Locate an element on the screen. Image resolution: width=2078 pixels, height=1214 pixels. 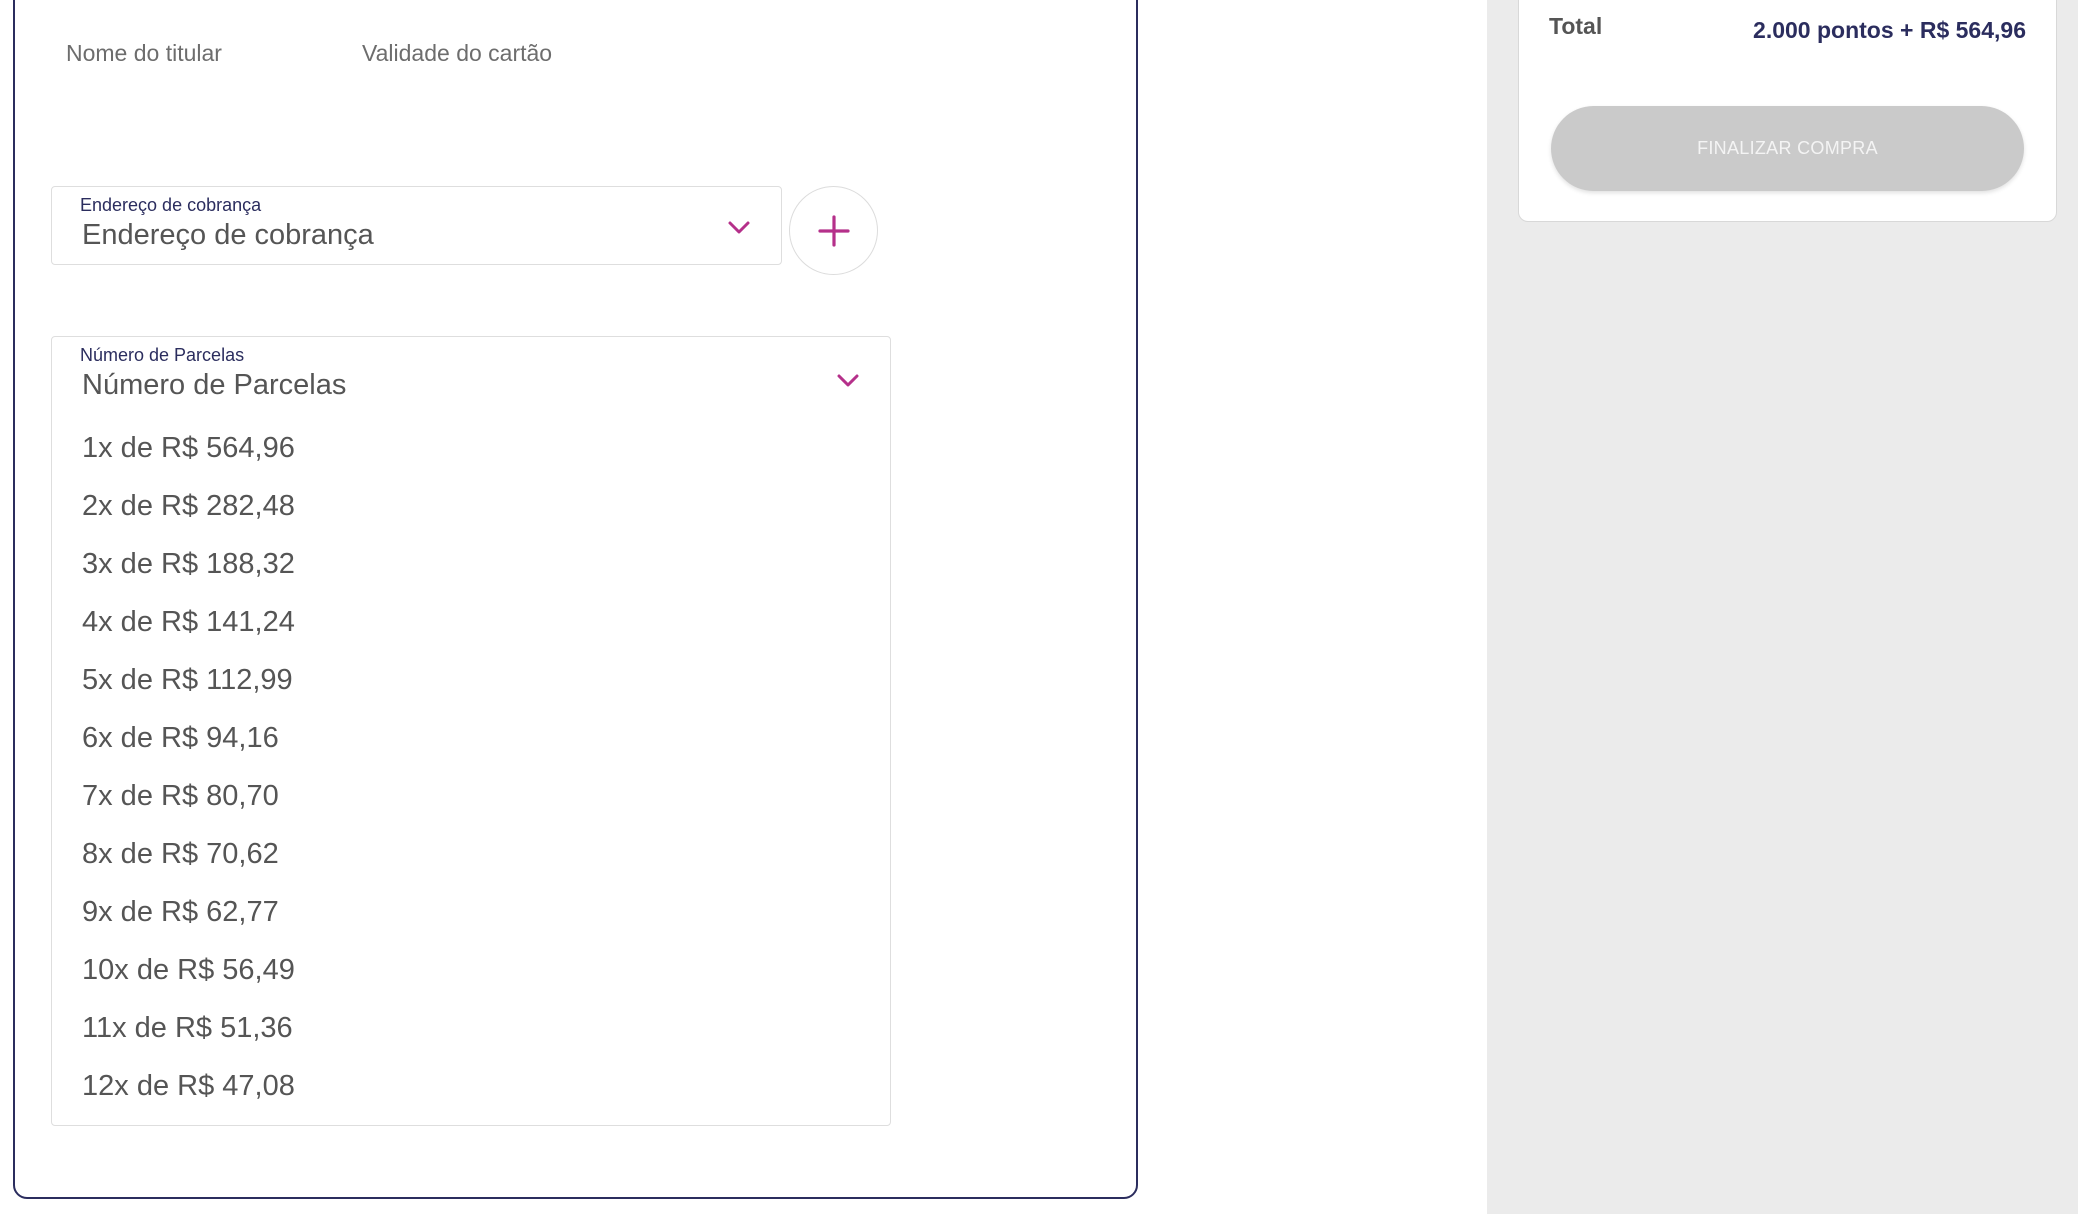
plus-icon is located at coordinates (834, 231).